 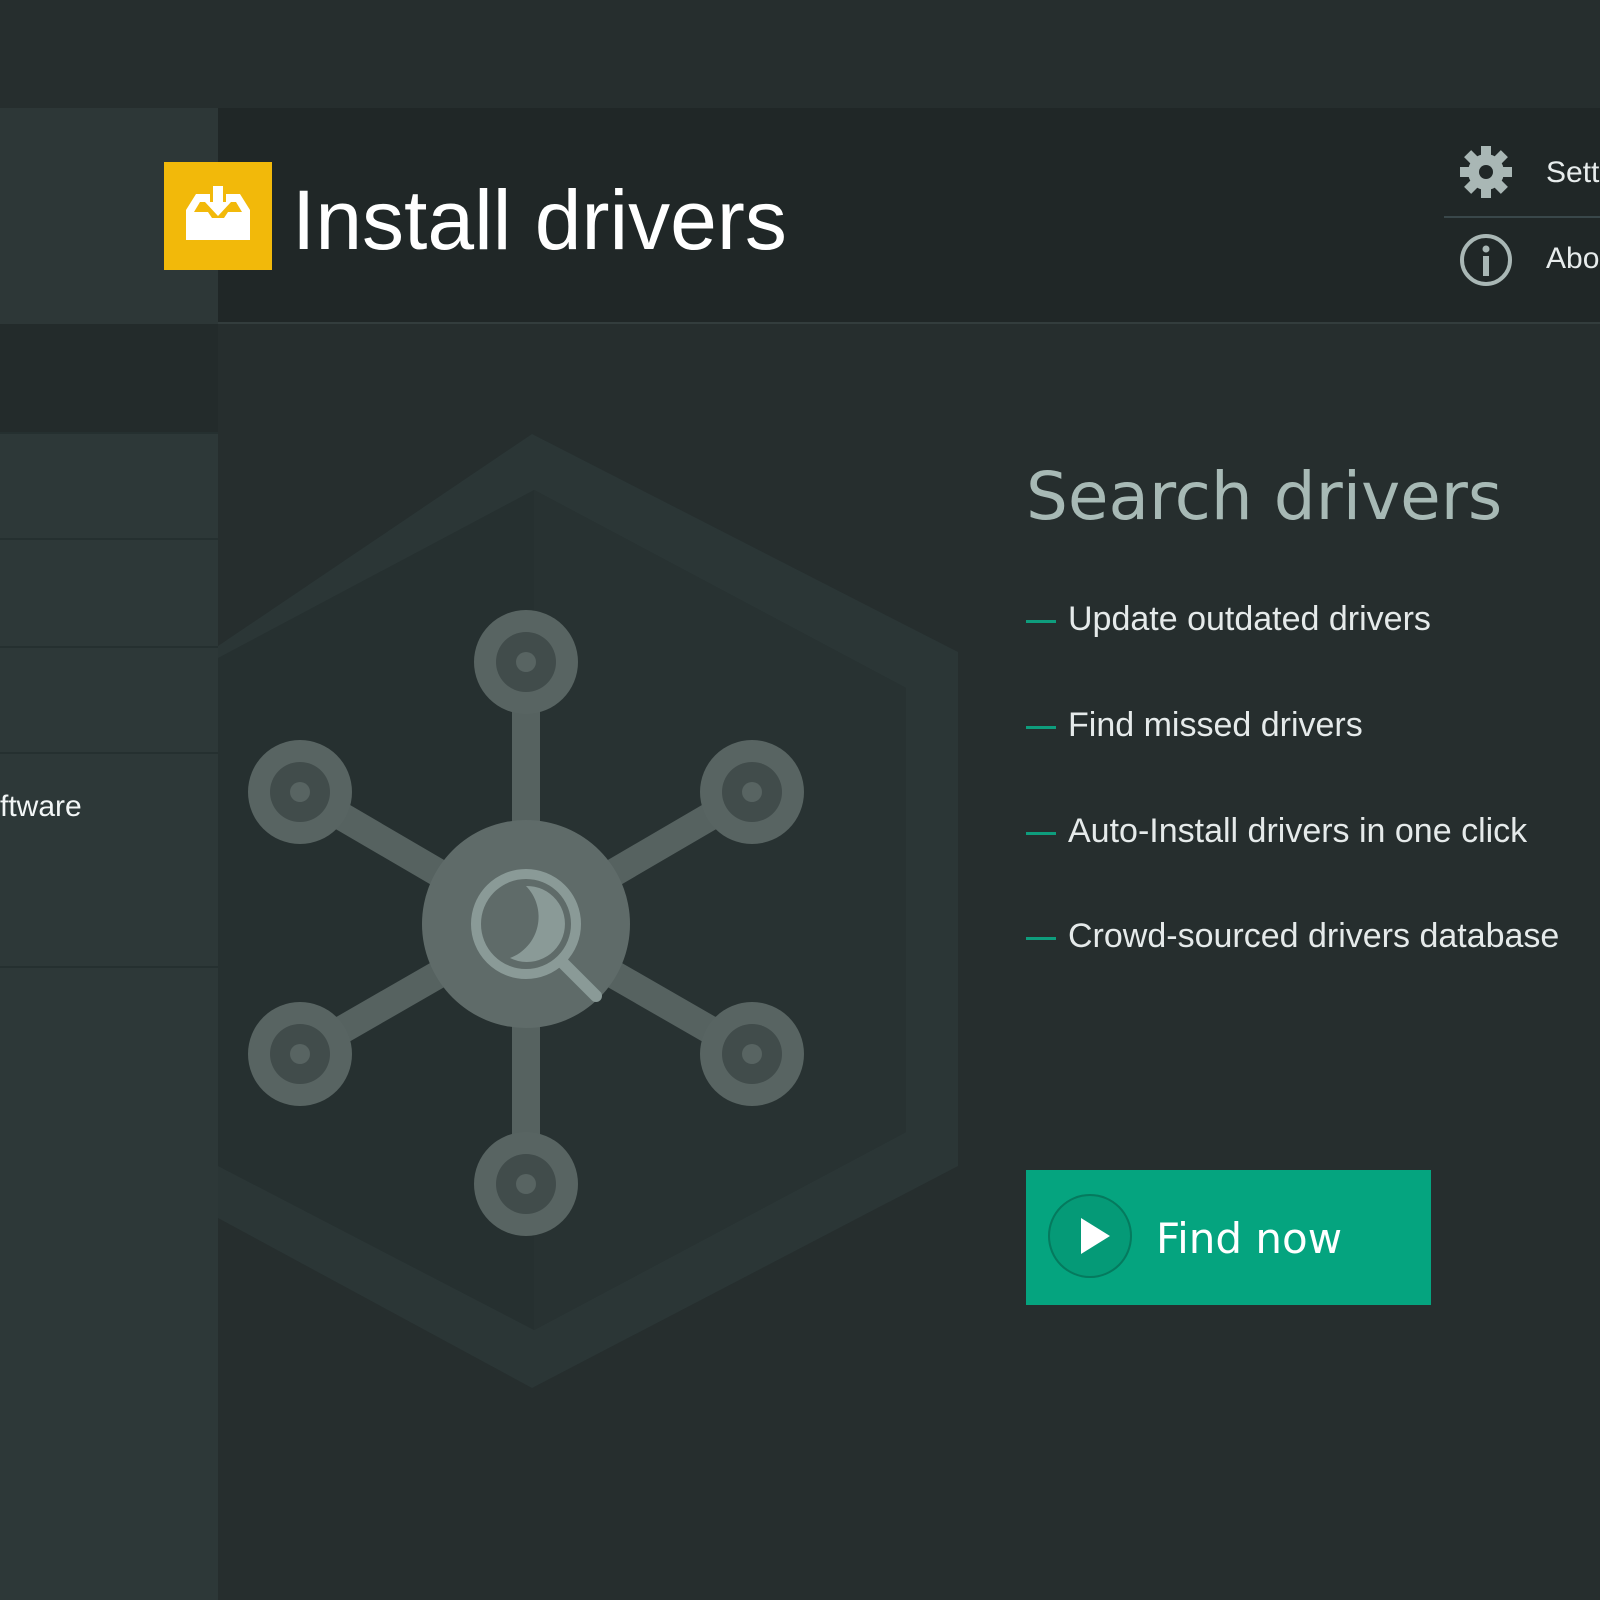 What do you see at coordinates (1298, 831) in the screenshot?
I see `feature-text: Auto-Install drivers in one click` at bounding box center [1298, 831].